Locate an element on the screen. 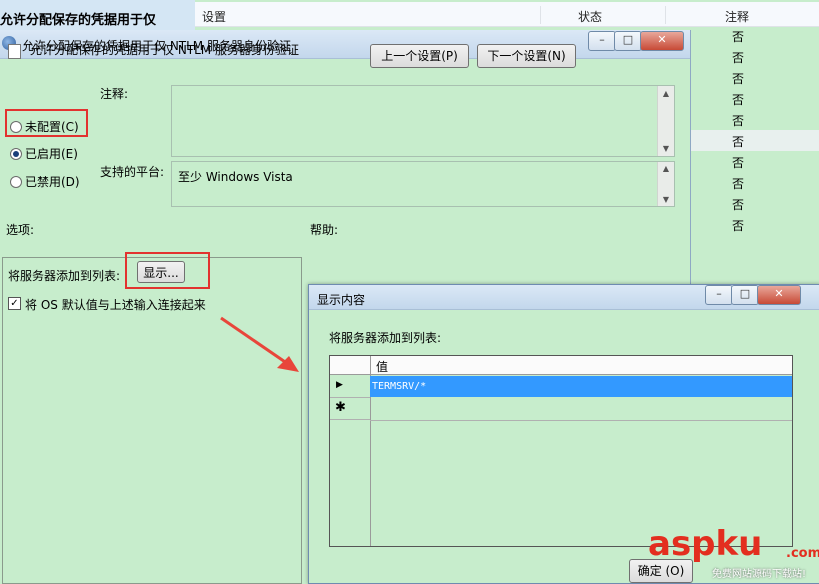 Image resolution: width=819 pixels, height=584 pixels. watermark-subtitle: 免费网站源码下载站! is located at coordinates (759, 574).